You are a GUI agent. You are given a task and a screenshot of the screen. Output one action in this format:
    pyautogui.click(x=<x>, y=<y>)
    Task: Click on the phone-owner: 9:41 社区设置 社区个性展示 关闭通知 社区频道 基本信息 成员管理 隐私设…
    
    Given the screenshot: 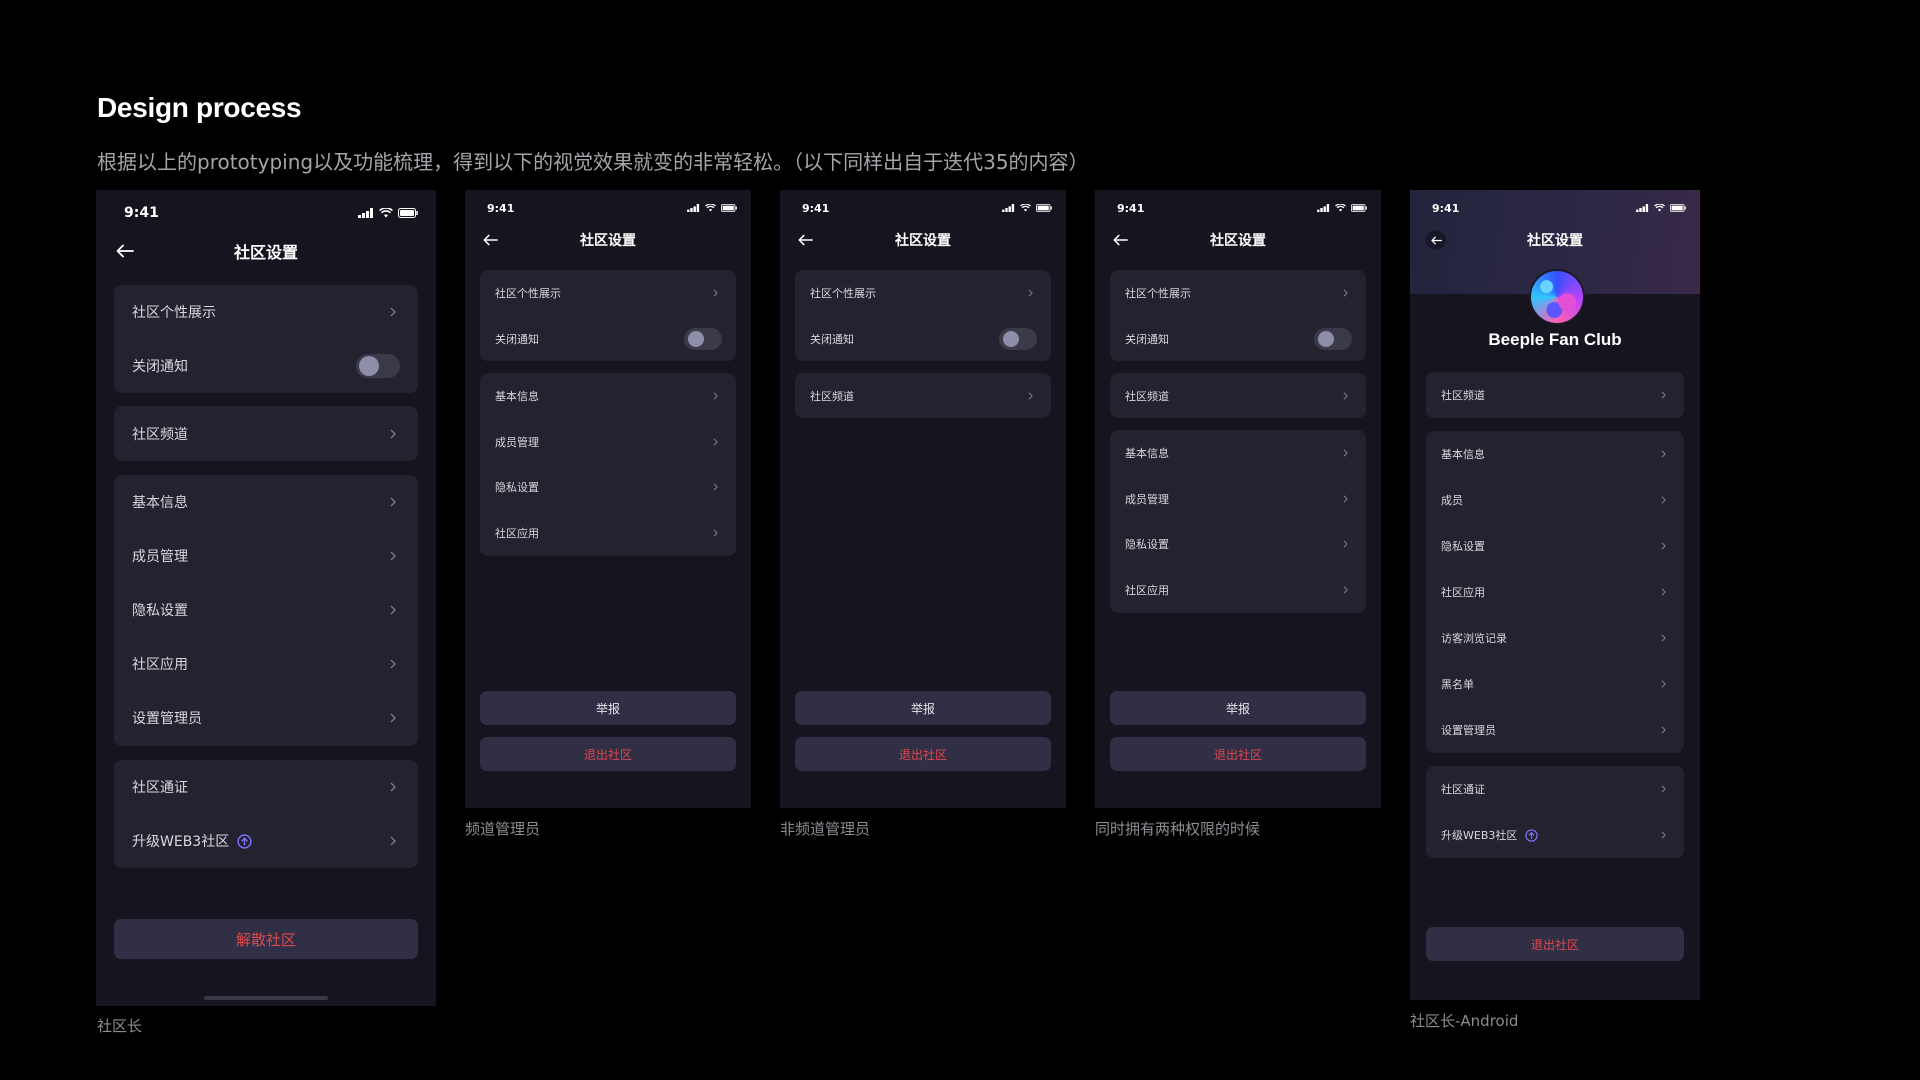 What is the action you would take?
    pyautogui.click(x=266, y=598)
    